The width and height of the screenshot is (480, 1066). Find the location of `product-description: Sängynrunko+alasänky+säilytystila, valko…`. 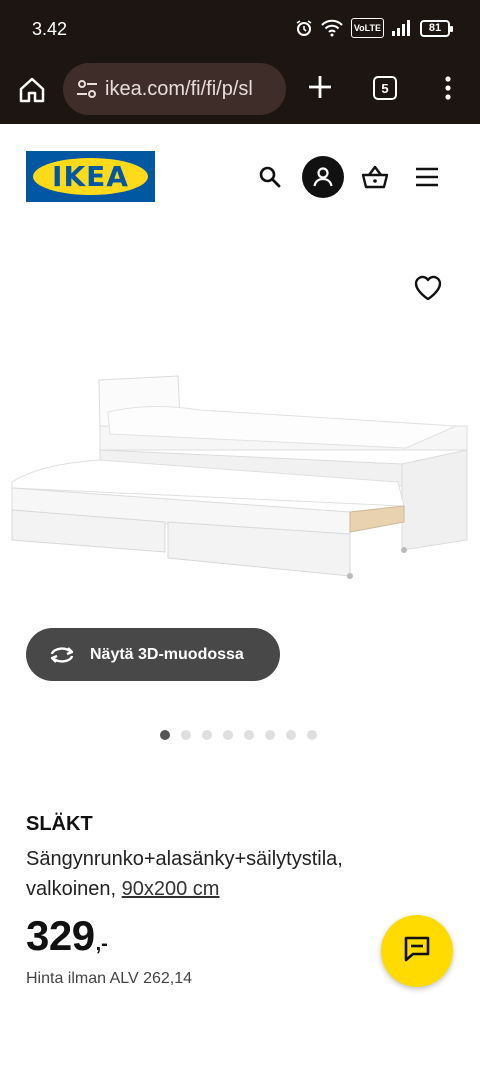

product-description: Sängynrunko+alasänky+säilytystila, valko… is located at coordinates (206, 874).